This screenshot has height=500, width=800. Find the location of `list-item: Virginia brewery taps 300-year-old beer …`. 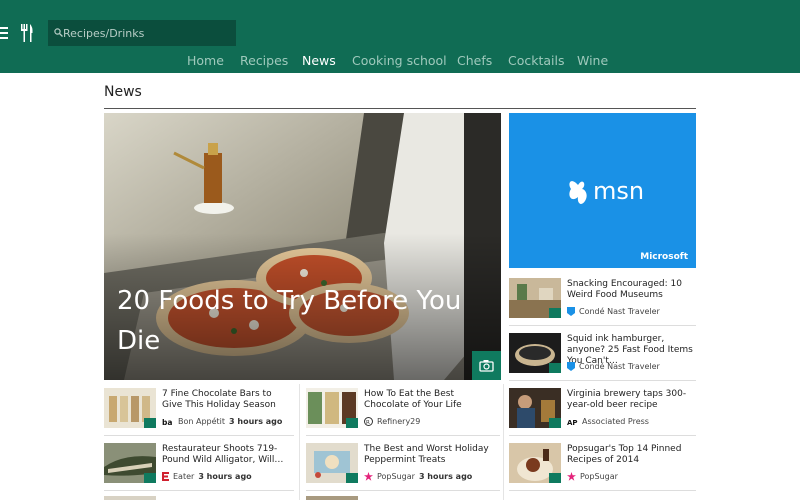

list-item: Virginia brewery taps 300-year-old beer … is located at coordinates (602, 411).